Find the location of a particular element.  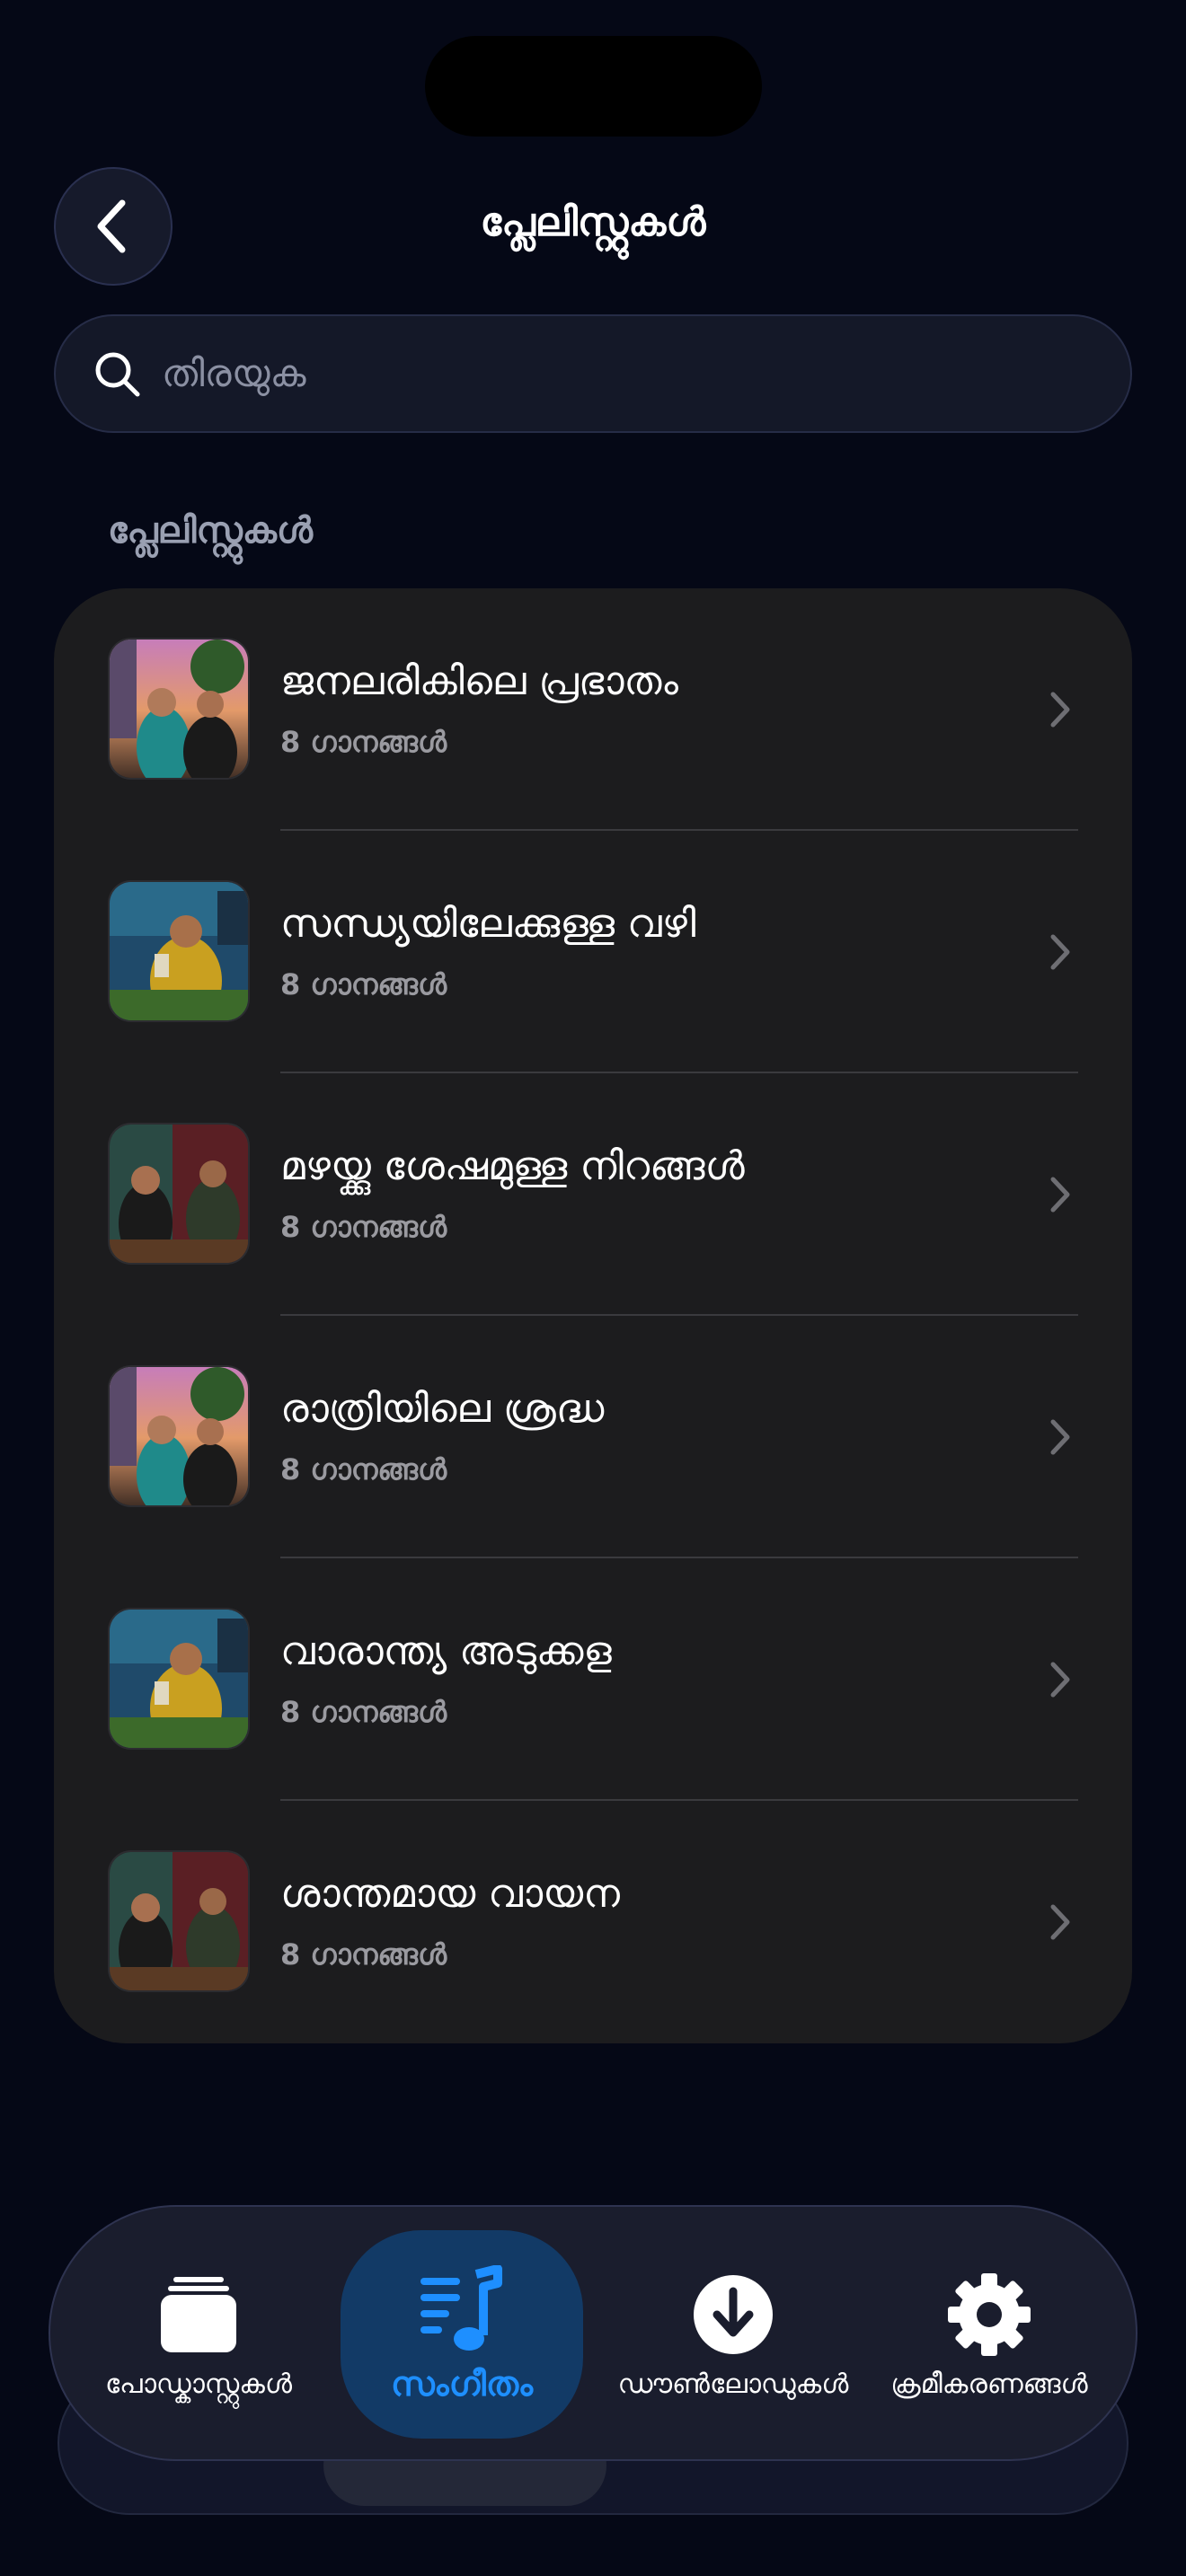

search-icon is located at coordinates (117, 374).